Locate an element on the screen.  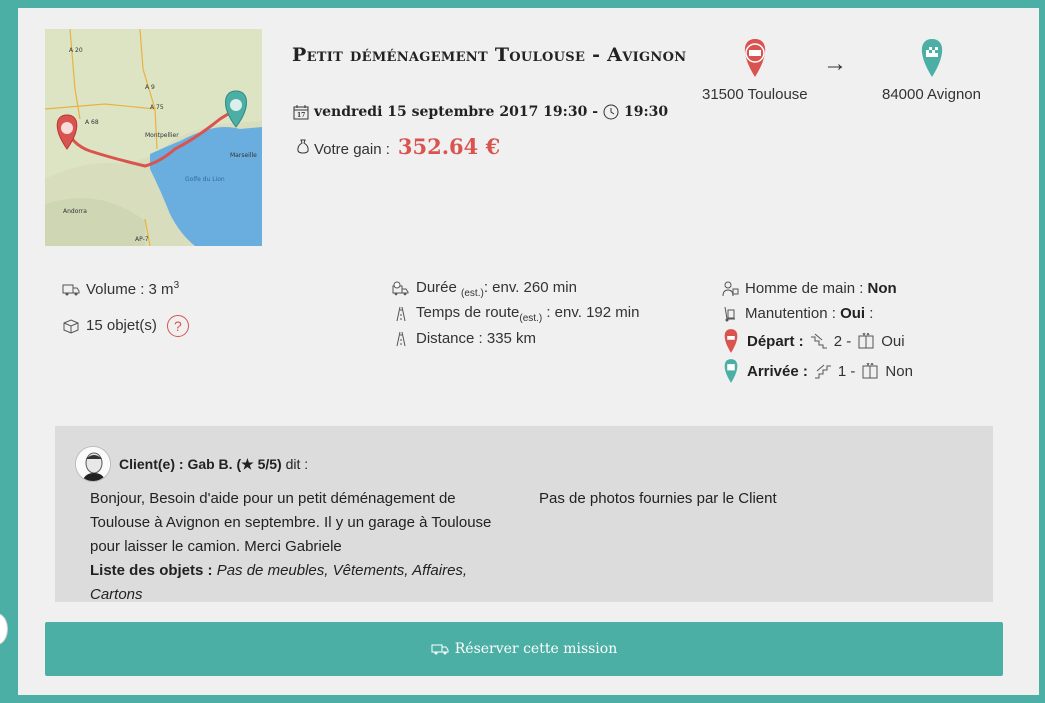
depart-small-pin-icon is located at coordinates (731, 341).